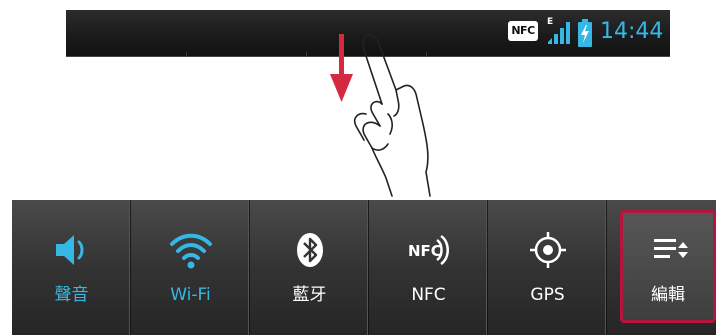 This screenshot has height=335, width=716. I want to click on tile-divider, so click(606, 267).